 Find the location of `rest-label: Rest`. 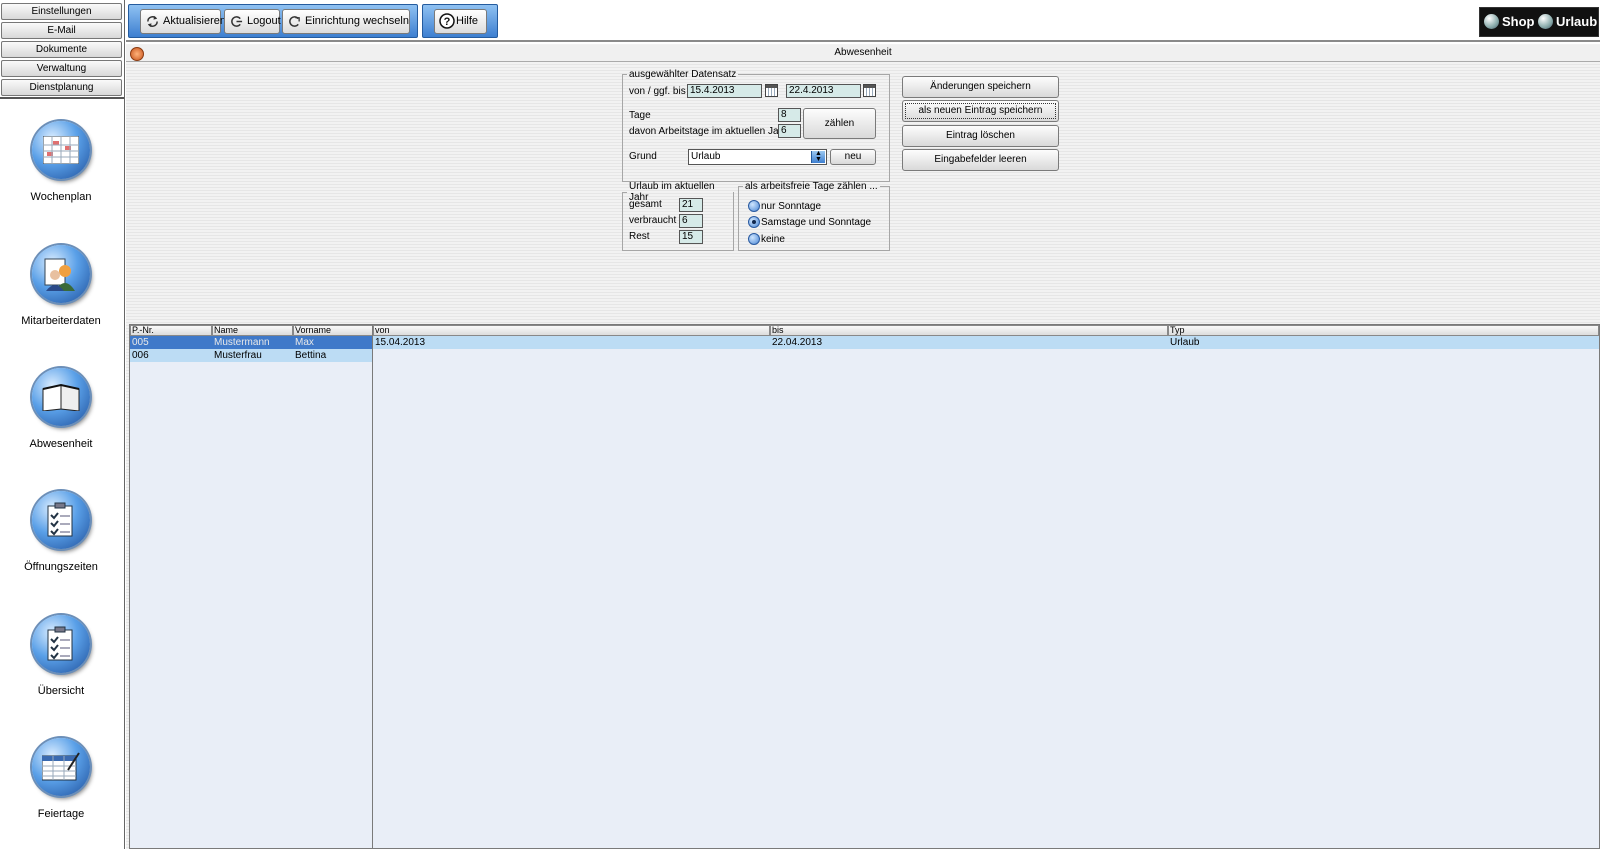

rest-label: Rest is located at coordinates (639, 236).